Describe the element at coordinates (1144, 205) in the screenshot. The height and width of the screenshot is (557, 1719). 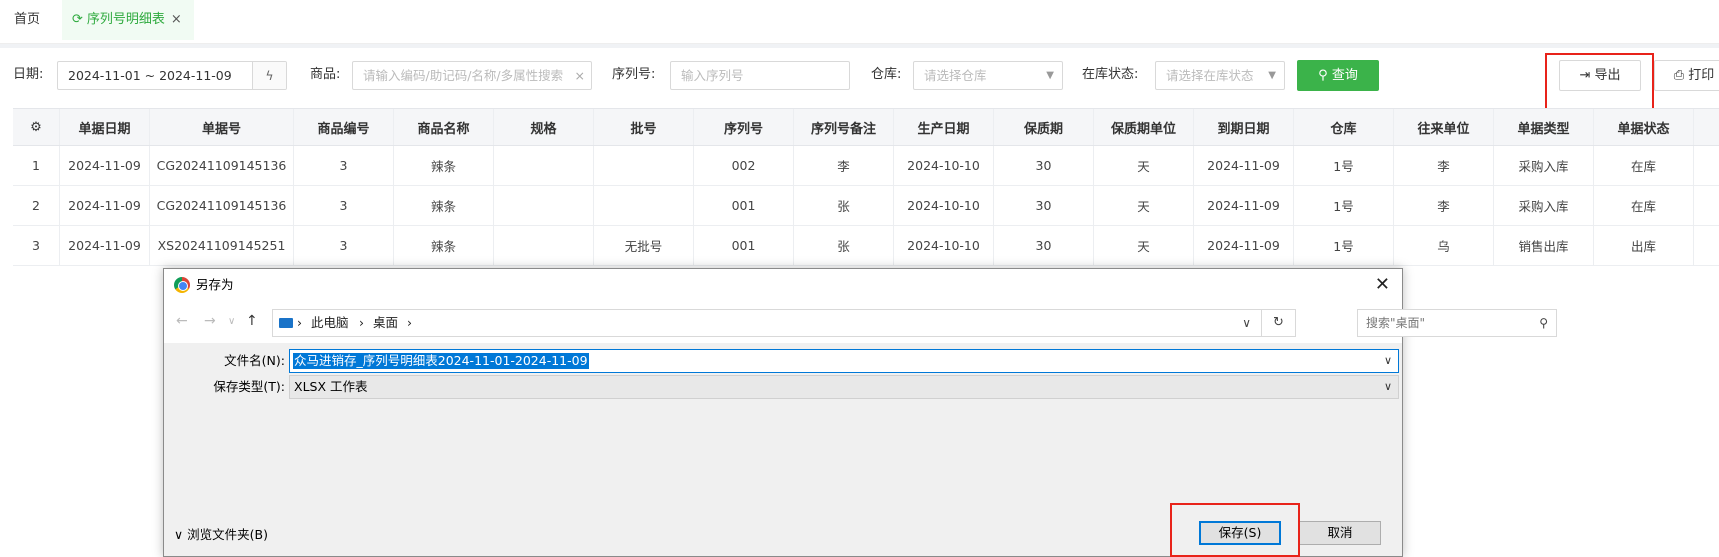
I see `table-cell: 天` at that location.